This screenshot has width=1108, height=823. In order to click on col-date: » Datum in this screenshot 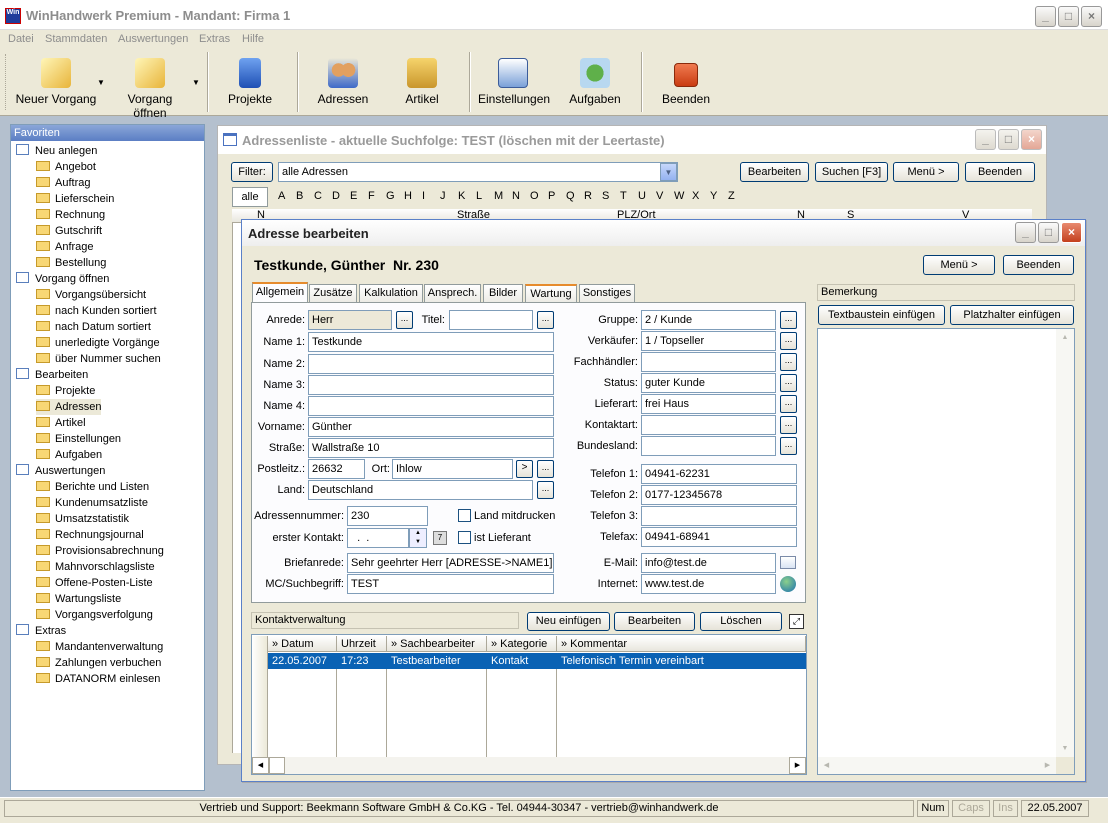, I will do `click(302, 644)`.